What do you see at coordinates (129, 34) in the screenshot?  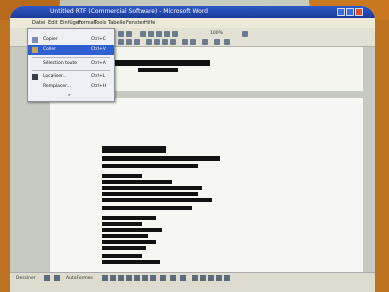 I see `redo-icon` at bounding box center [129, 34].